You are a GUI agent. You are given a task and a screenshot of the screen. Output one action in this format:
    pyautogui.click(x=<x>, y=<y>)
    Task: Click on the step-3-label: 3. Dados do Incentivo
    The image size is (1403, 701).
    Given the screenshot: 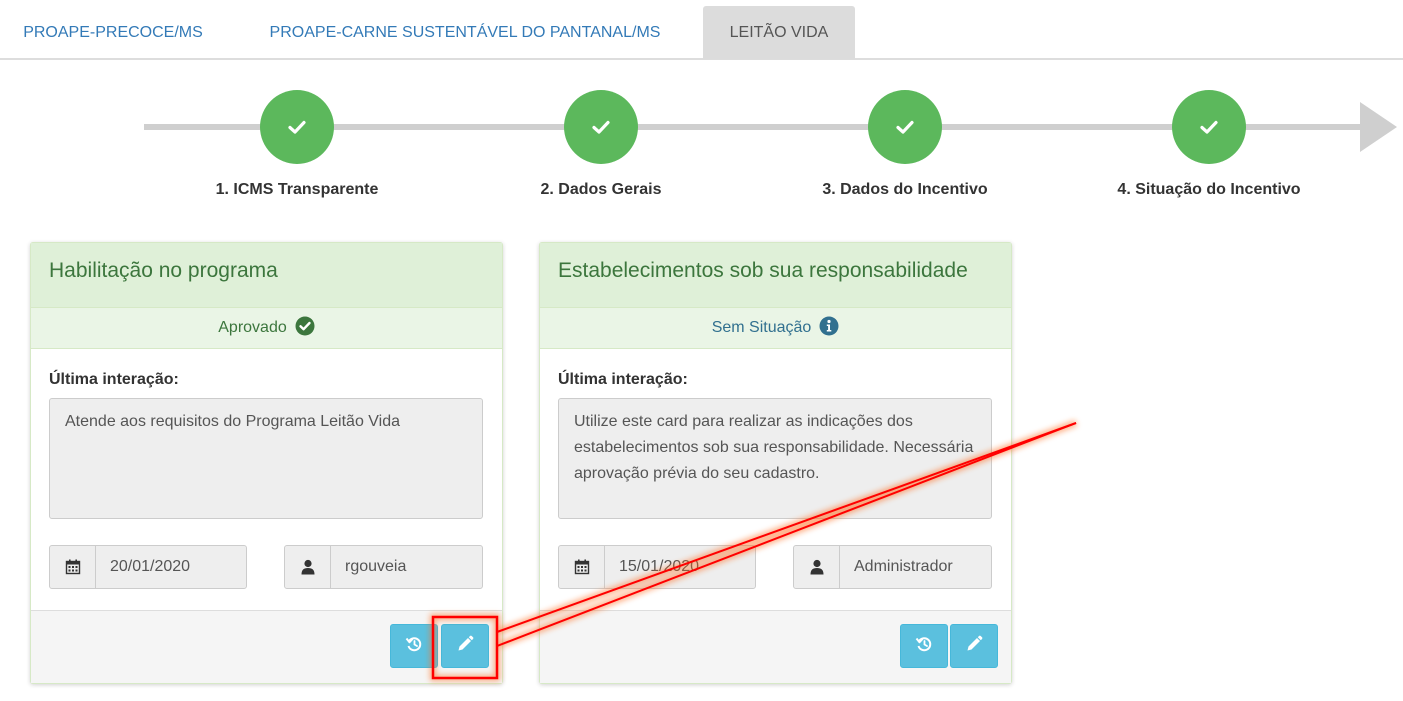 What is the action you would take?
    pyautogui.click(x=905, y=189)
    